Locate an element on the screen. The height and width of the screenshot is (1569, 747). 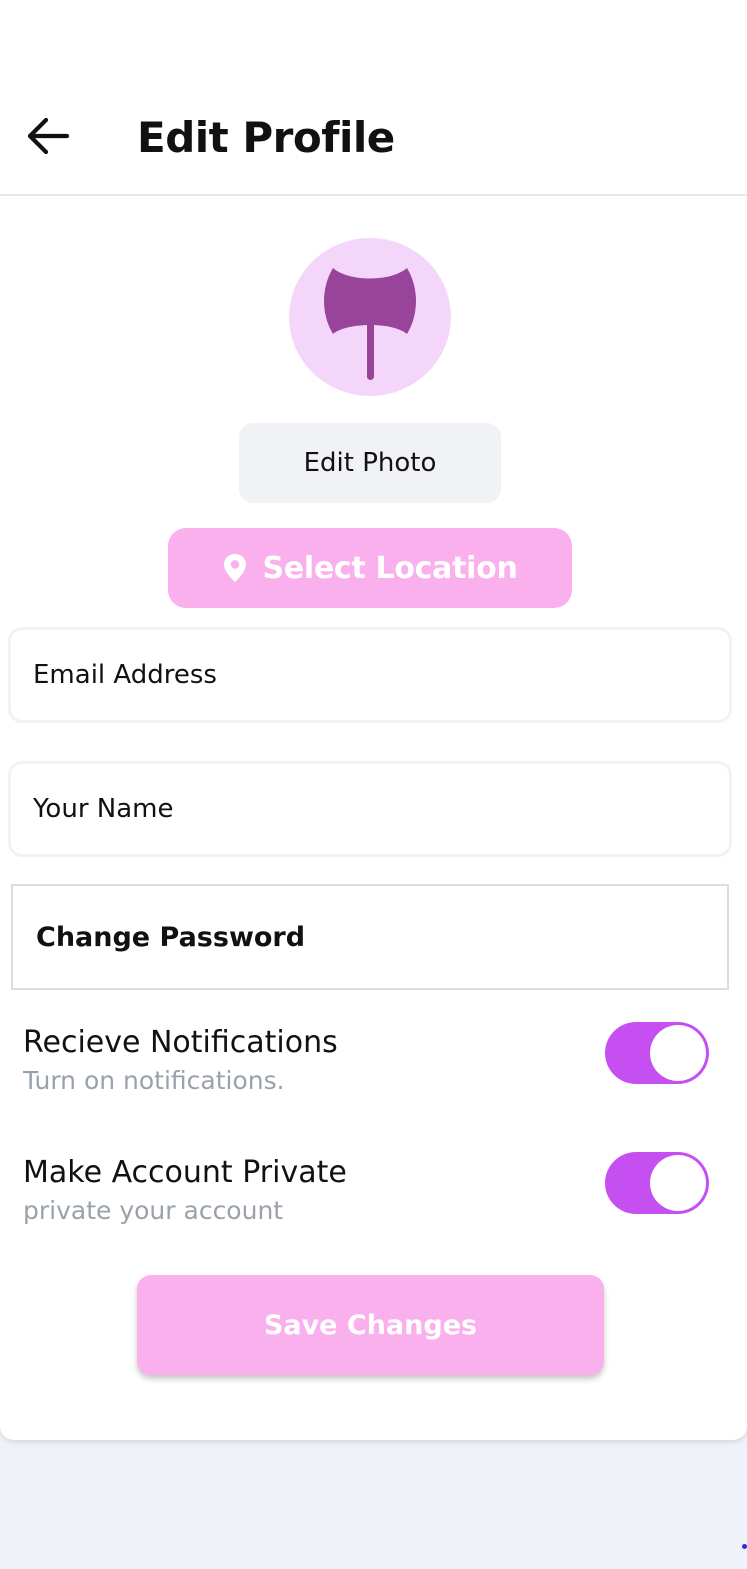
axe-icon is located at coordinates (370, 324).